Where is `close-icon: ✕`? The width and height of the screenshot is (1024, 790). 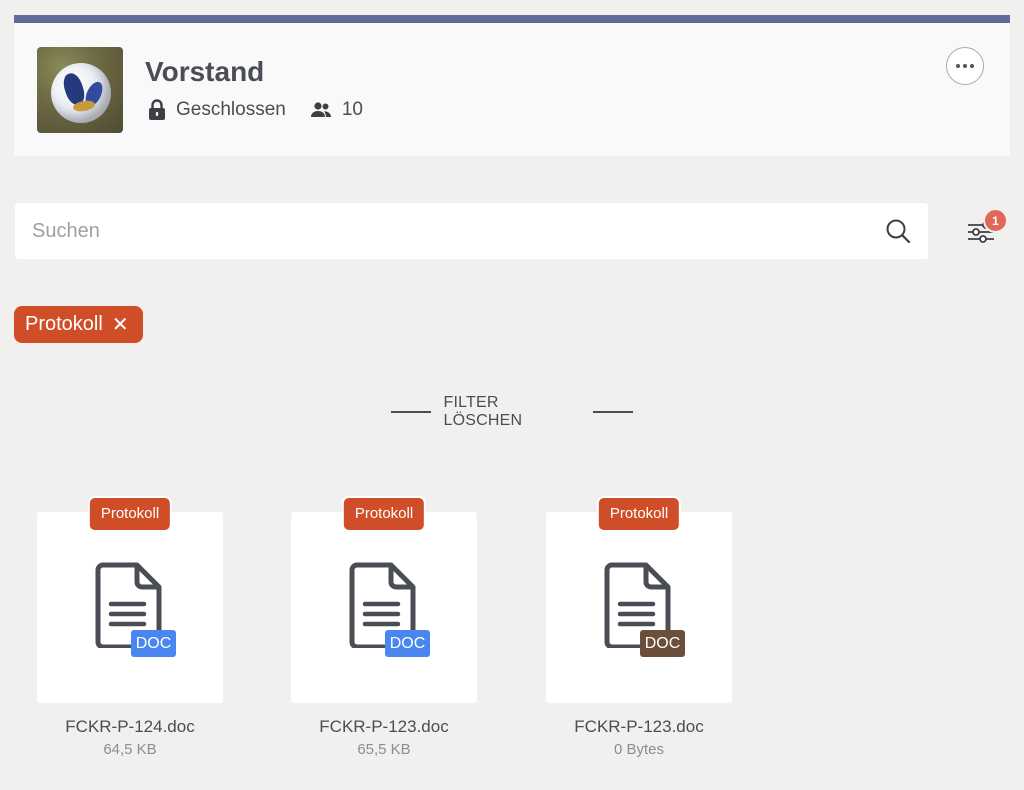
close-icon: ✕ is located at coordinates (120, 325).